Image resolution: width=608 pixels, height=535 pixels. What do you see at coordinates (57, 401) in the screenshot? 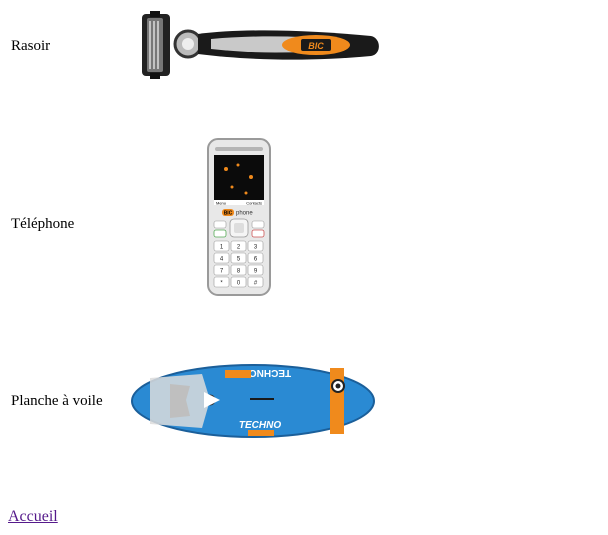
I see `product-label-windsurf: Planche à voile` at bounding box center [57, 401].